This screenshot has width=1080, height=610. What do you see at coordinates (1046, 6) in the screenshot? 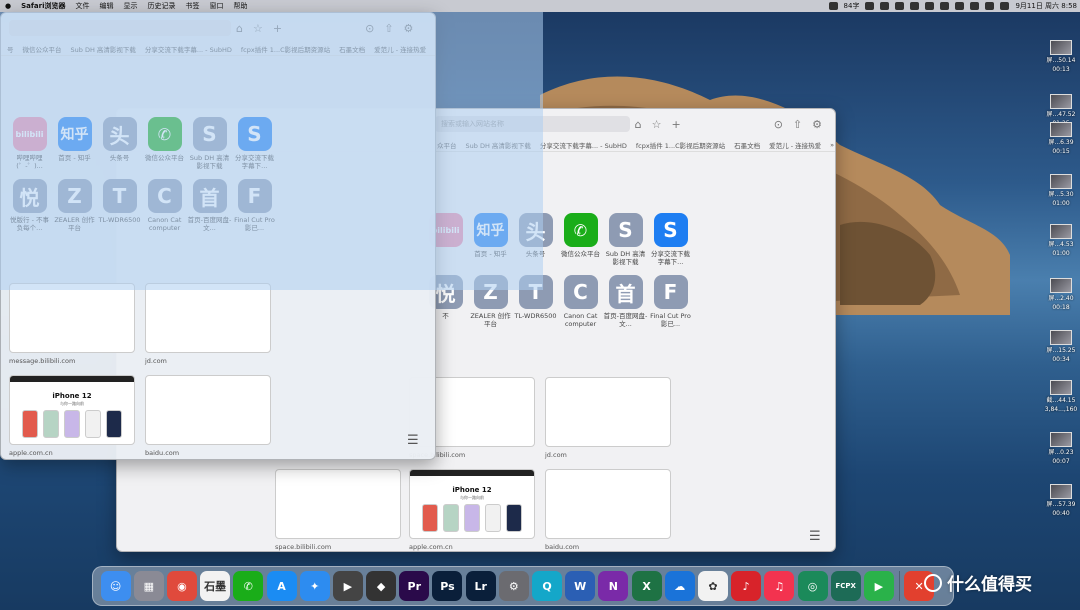
I see `menu-clock: 9月11日 周六 8:58` at bounding box center [1046, 6].